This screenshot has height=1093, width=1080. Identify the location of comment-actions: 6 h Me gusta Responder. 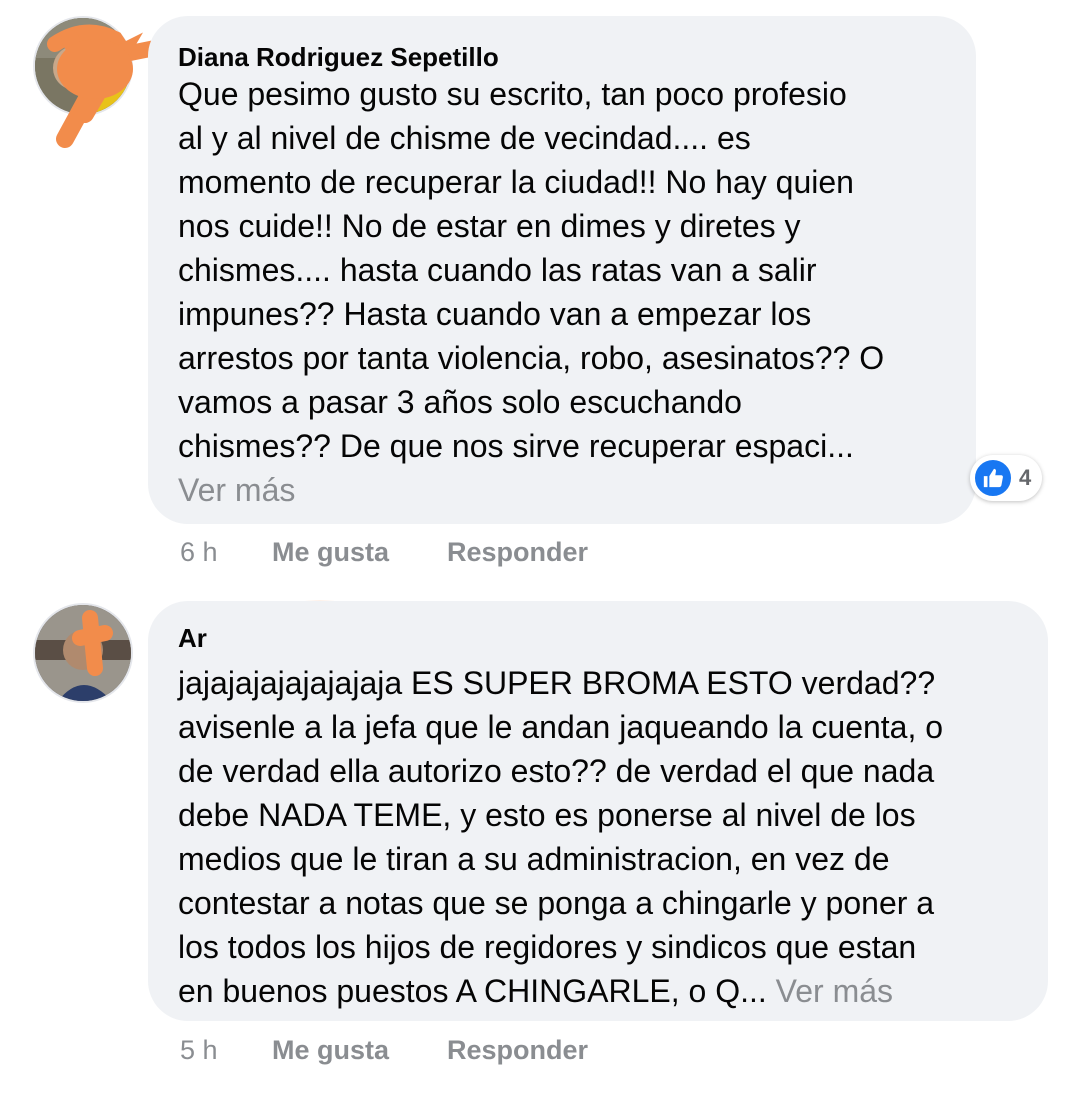
(480, 554).